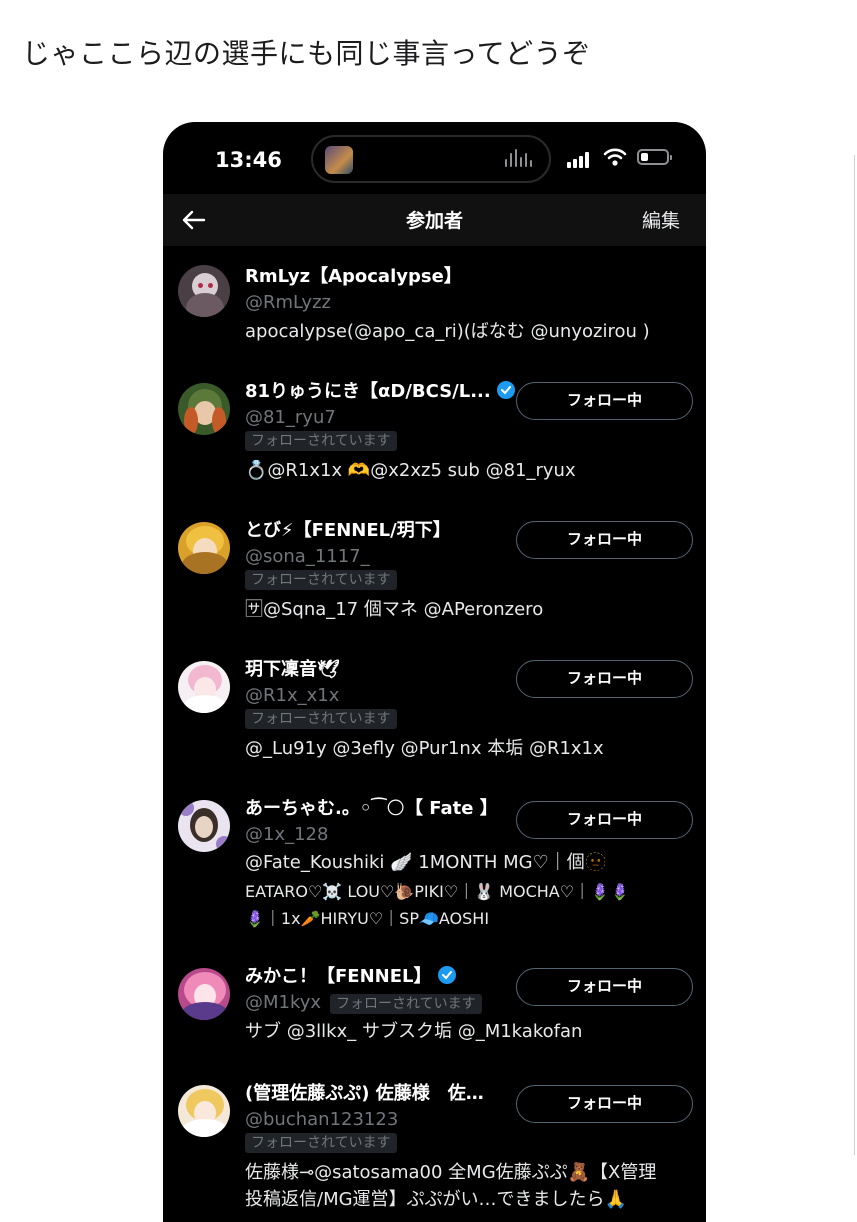 Image resolution: width=857 pixels, height=1222 pixels. Describe the element at coordinates (661, 219) in the screenshot. I see `edit-button: 編集` at that location.